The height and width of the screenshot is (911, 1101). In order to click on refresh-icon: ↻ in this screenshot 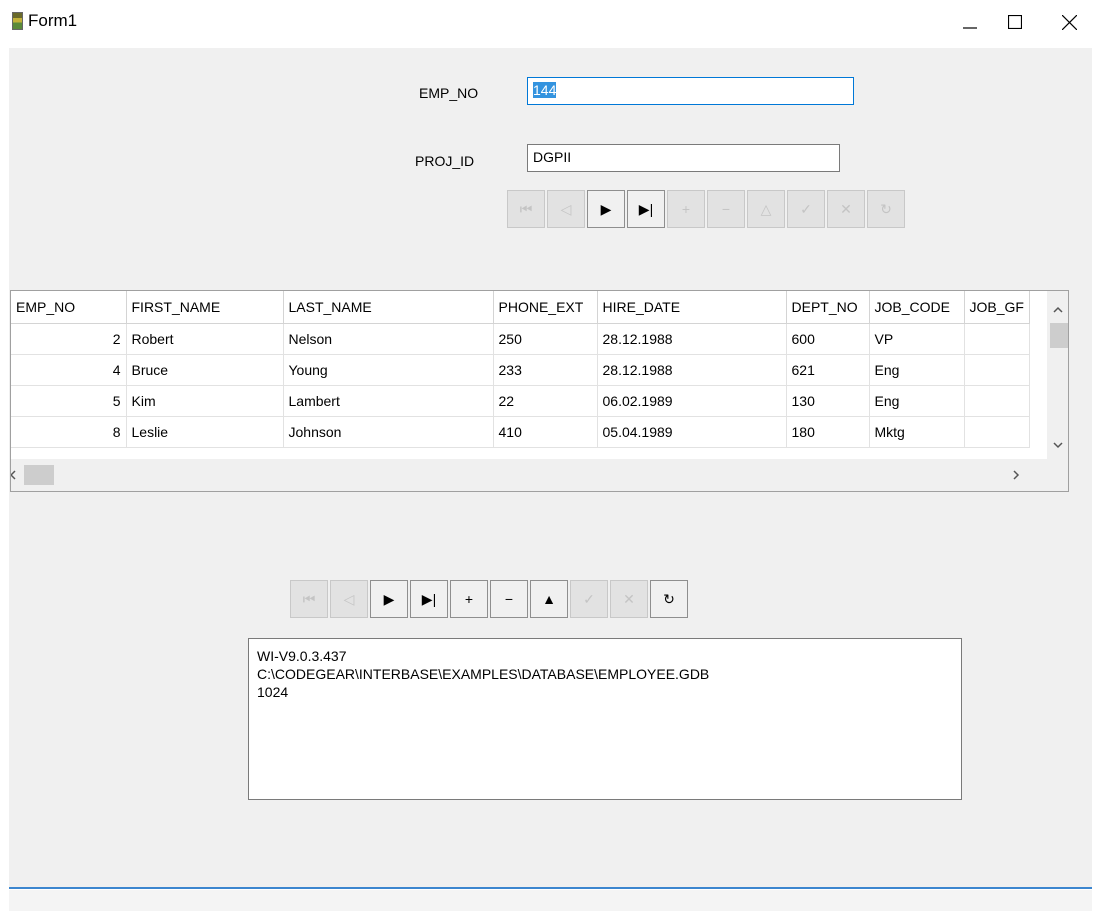, I will do `click(886, 208)`.